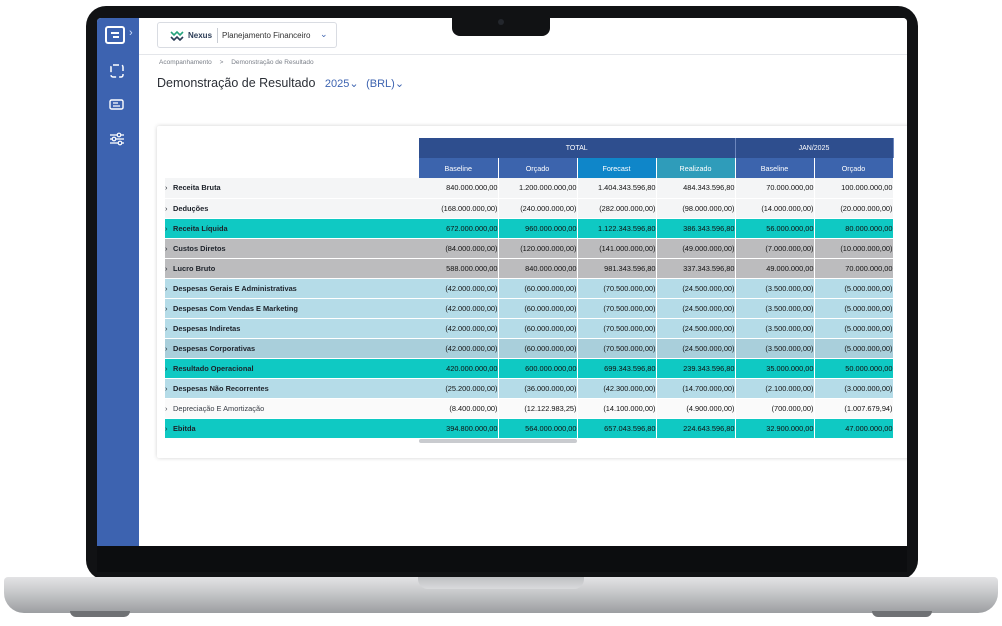 This screenshot has height=626, width=1002. What do you see at coordinates (280, 83) in the screenshot?
I see `page-title: Demonstração de Resultado 2025⌄ (BRL)⌄` at bounding box center [280, 83].